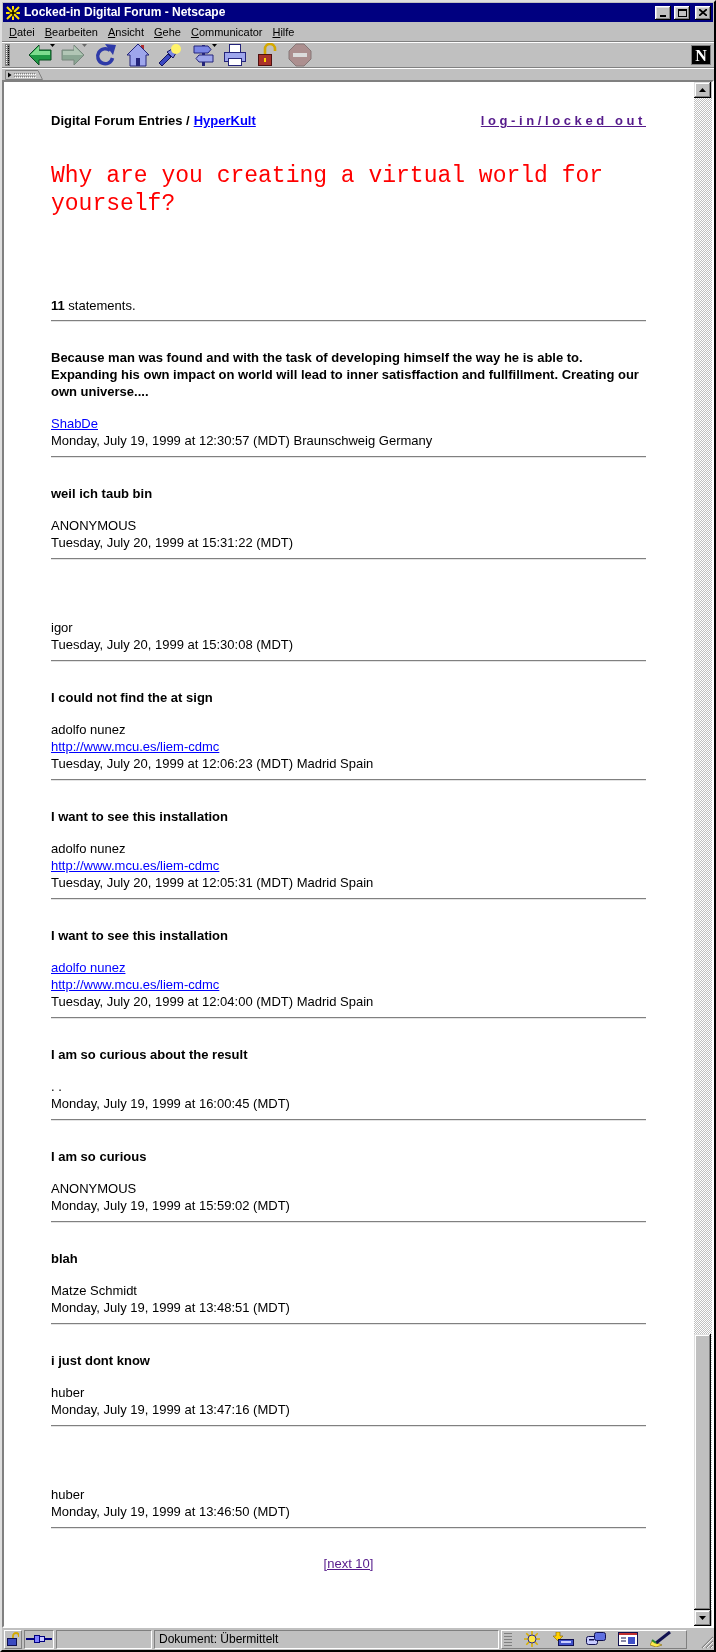 This screenshot has width=716, height=1652. Describe the element at coordinates (65, 1258) in the screenshot. I see `comment-text: blah` at that location.